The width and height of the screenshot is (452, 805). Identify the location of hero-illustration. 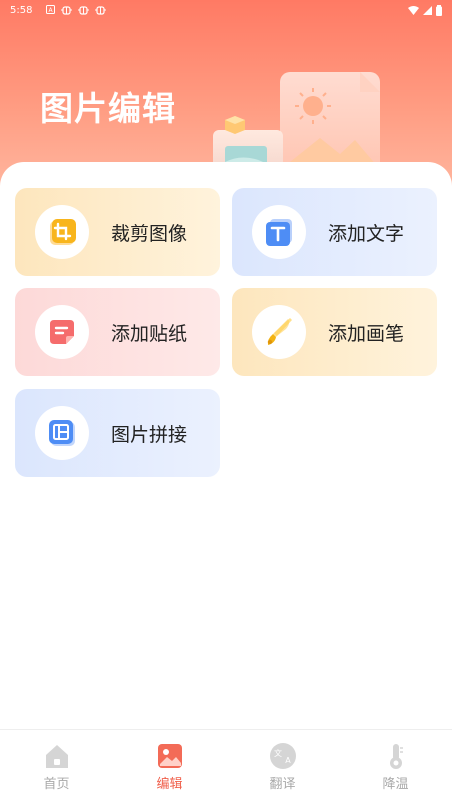
(296, 124).